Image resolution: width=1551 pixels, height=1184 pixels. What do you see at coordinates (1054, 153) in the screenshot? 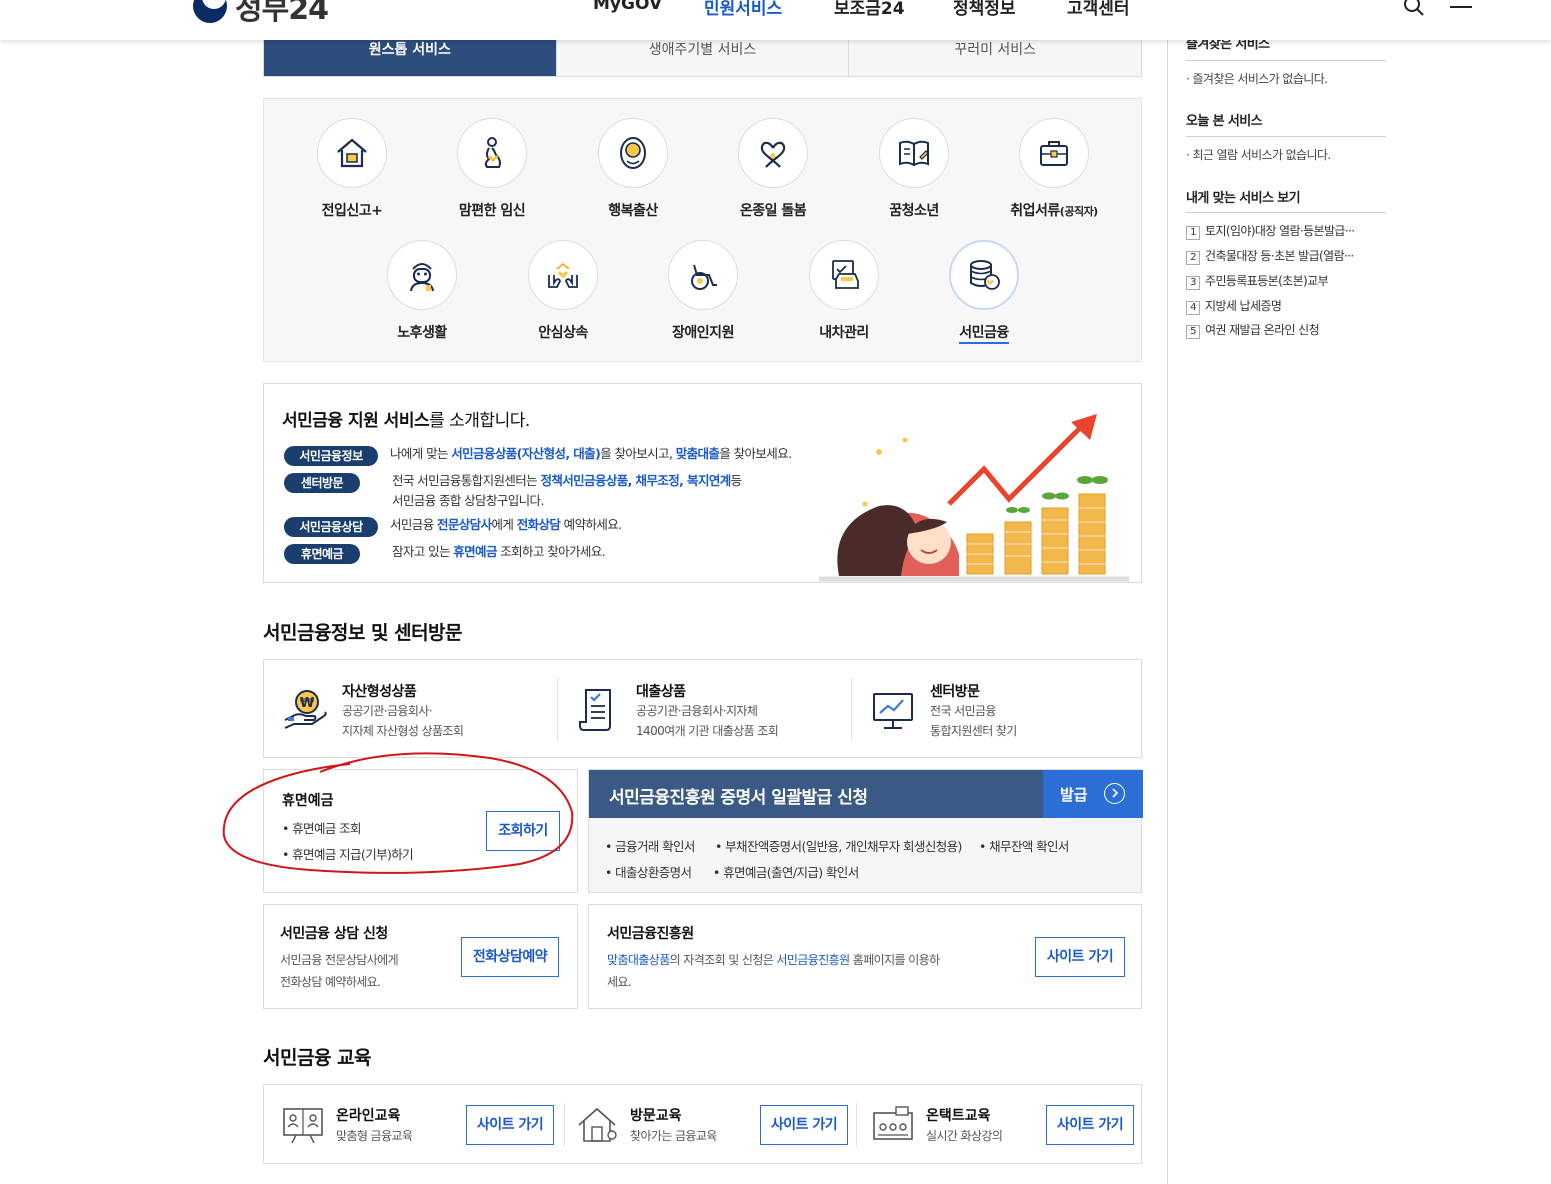
I see `briefcase-icon` at bounding box center [1054, 153].